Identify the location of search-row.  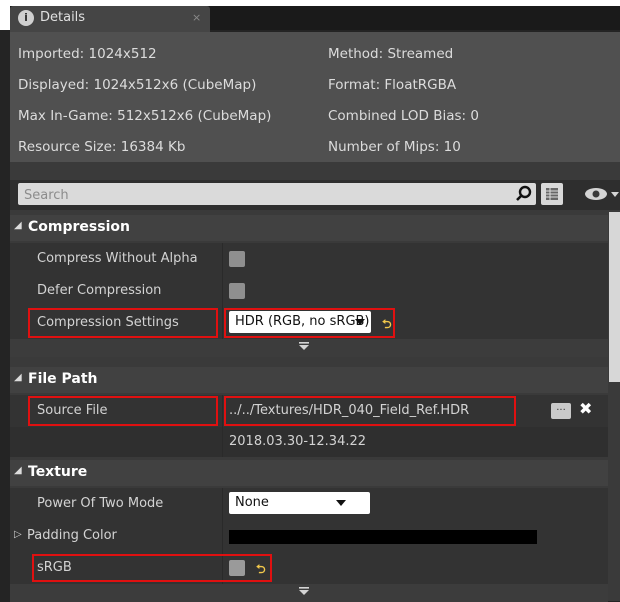
(315, 195).